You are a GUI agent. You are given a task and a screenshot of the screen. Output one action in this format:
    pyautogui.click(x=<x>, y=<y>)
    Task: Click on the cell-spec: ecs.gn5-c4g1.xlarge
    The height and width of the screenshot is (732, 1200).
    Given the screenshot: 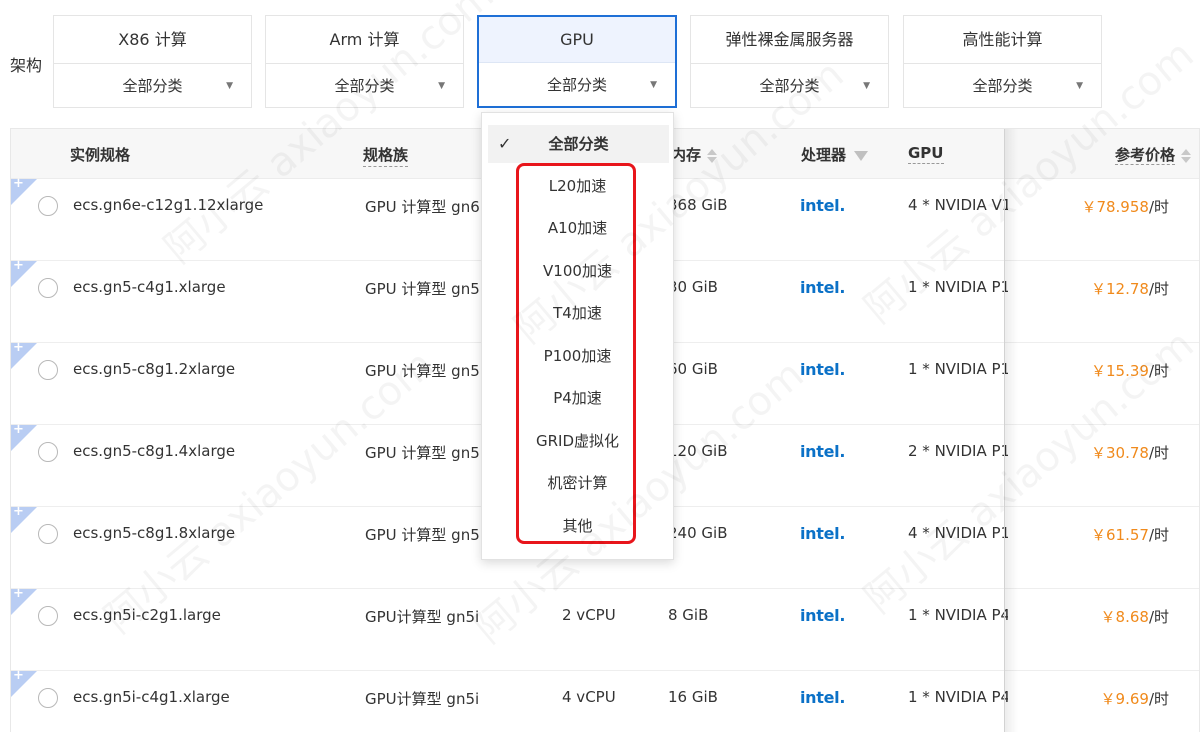 What is the action you would take?
    pyautogui.click(x=149, y=287)
    